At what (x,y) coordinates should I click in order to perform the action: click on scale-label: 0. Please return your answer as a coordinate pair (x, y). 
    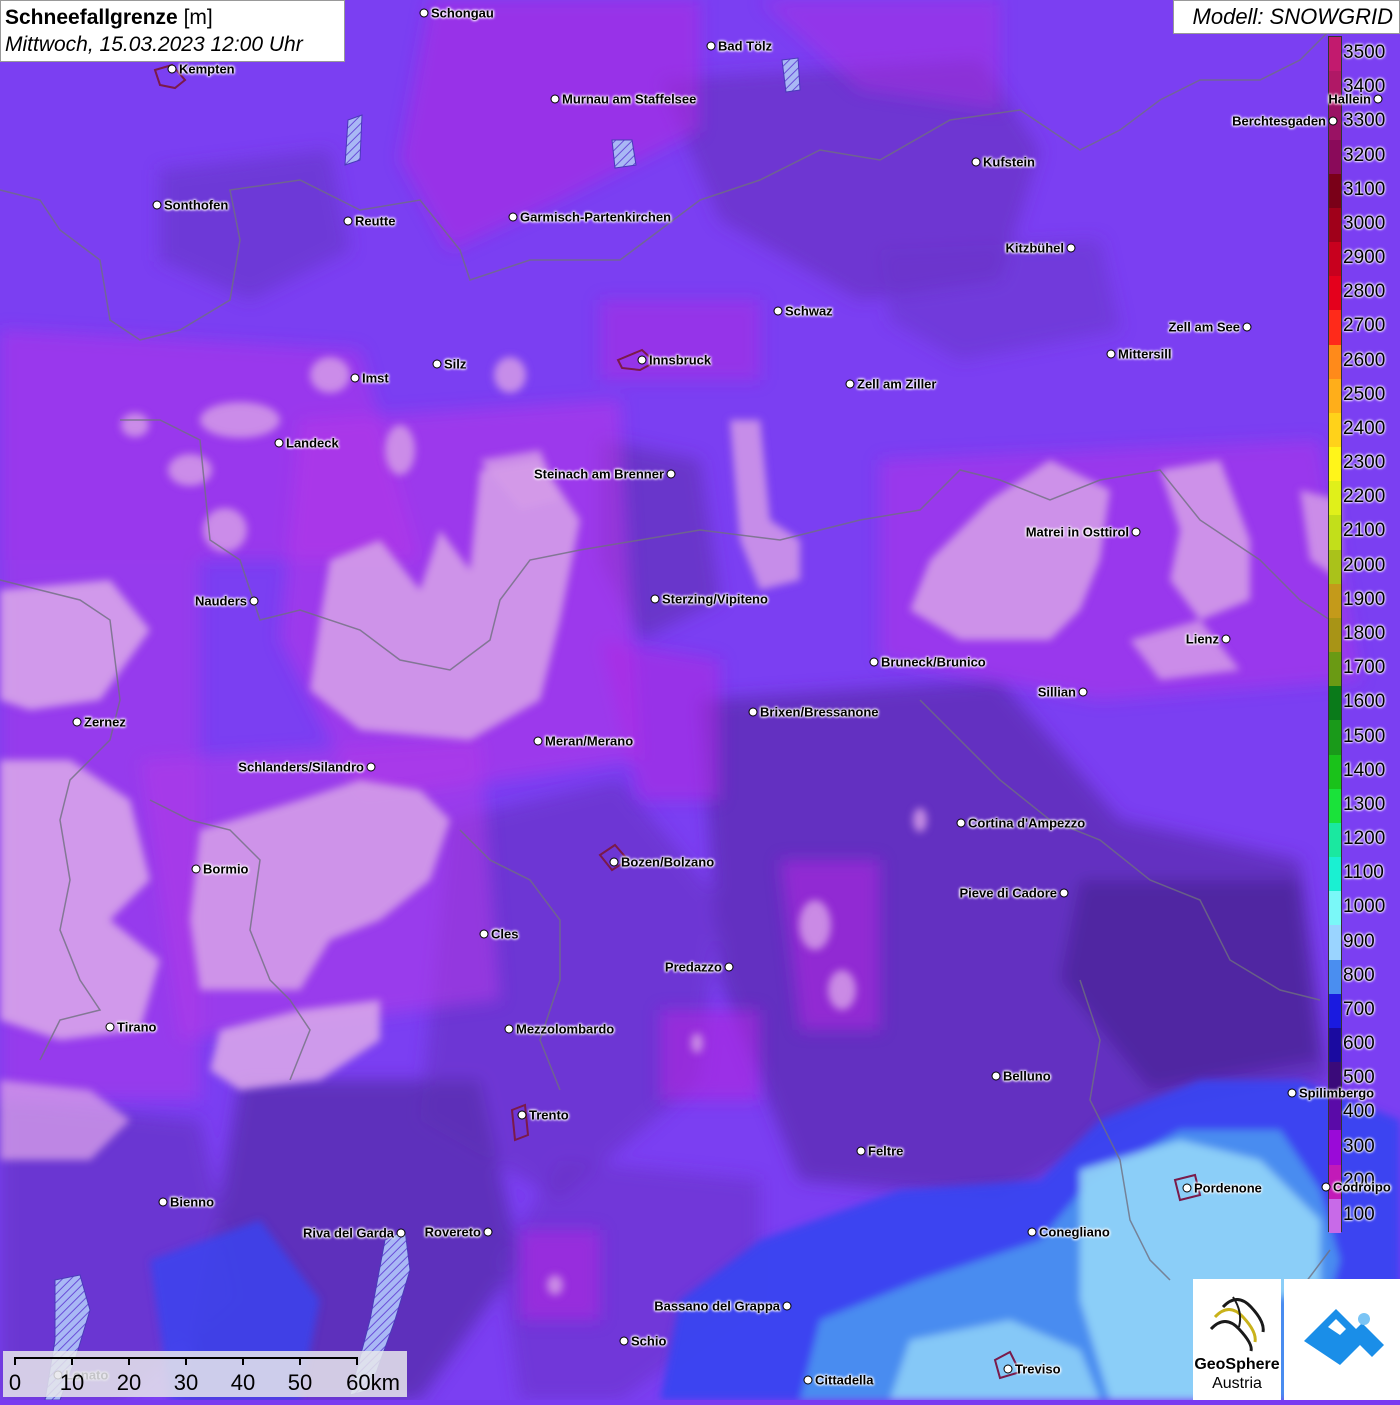
    Looking at the image, I should click on (15, 1382).